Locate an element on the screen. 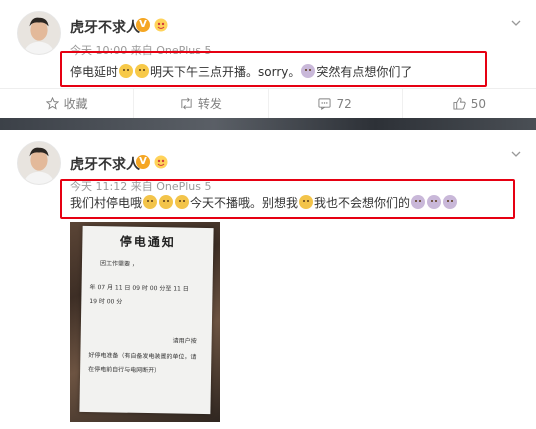  notice-title: 停电通知 is located at coordinates (147, 242).